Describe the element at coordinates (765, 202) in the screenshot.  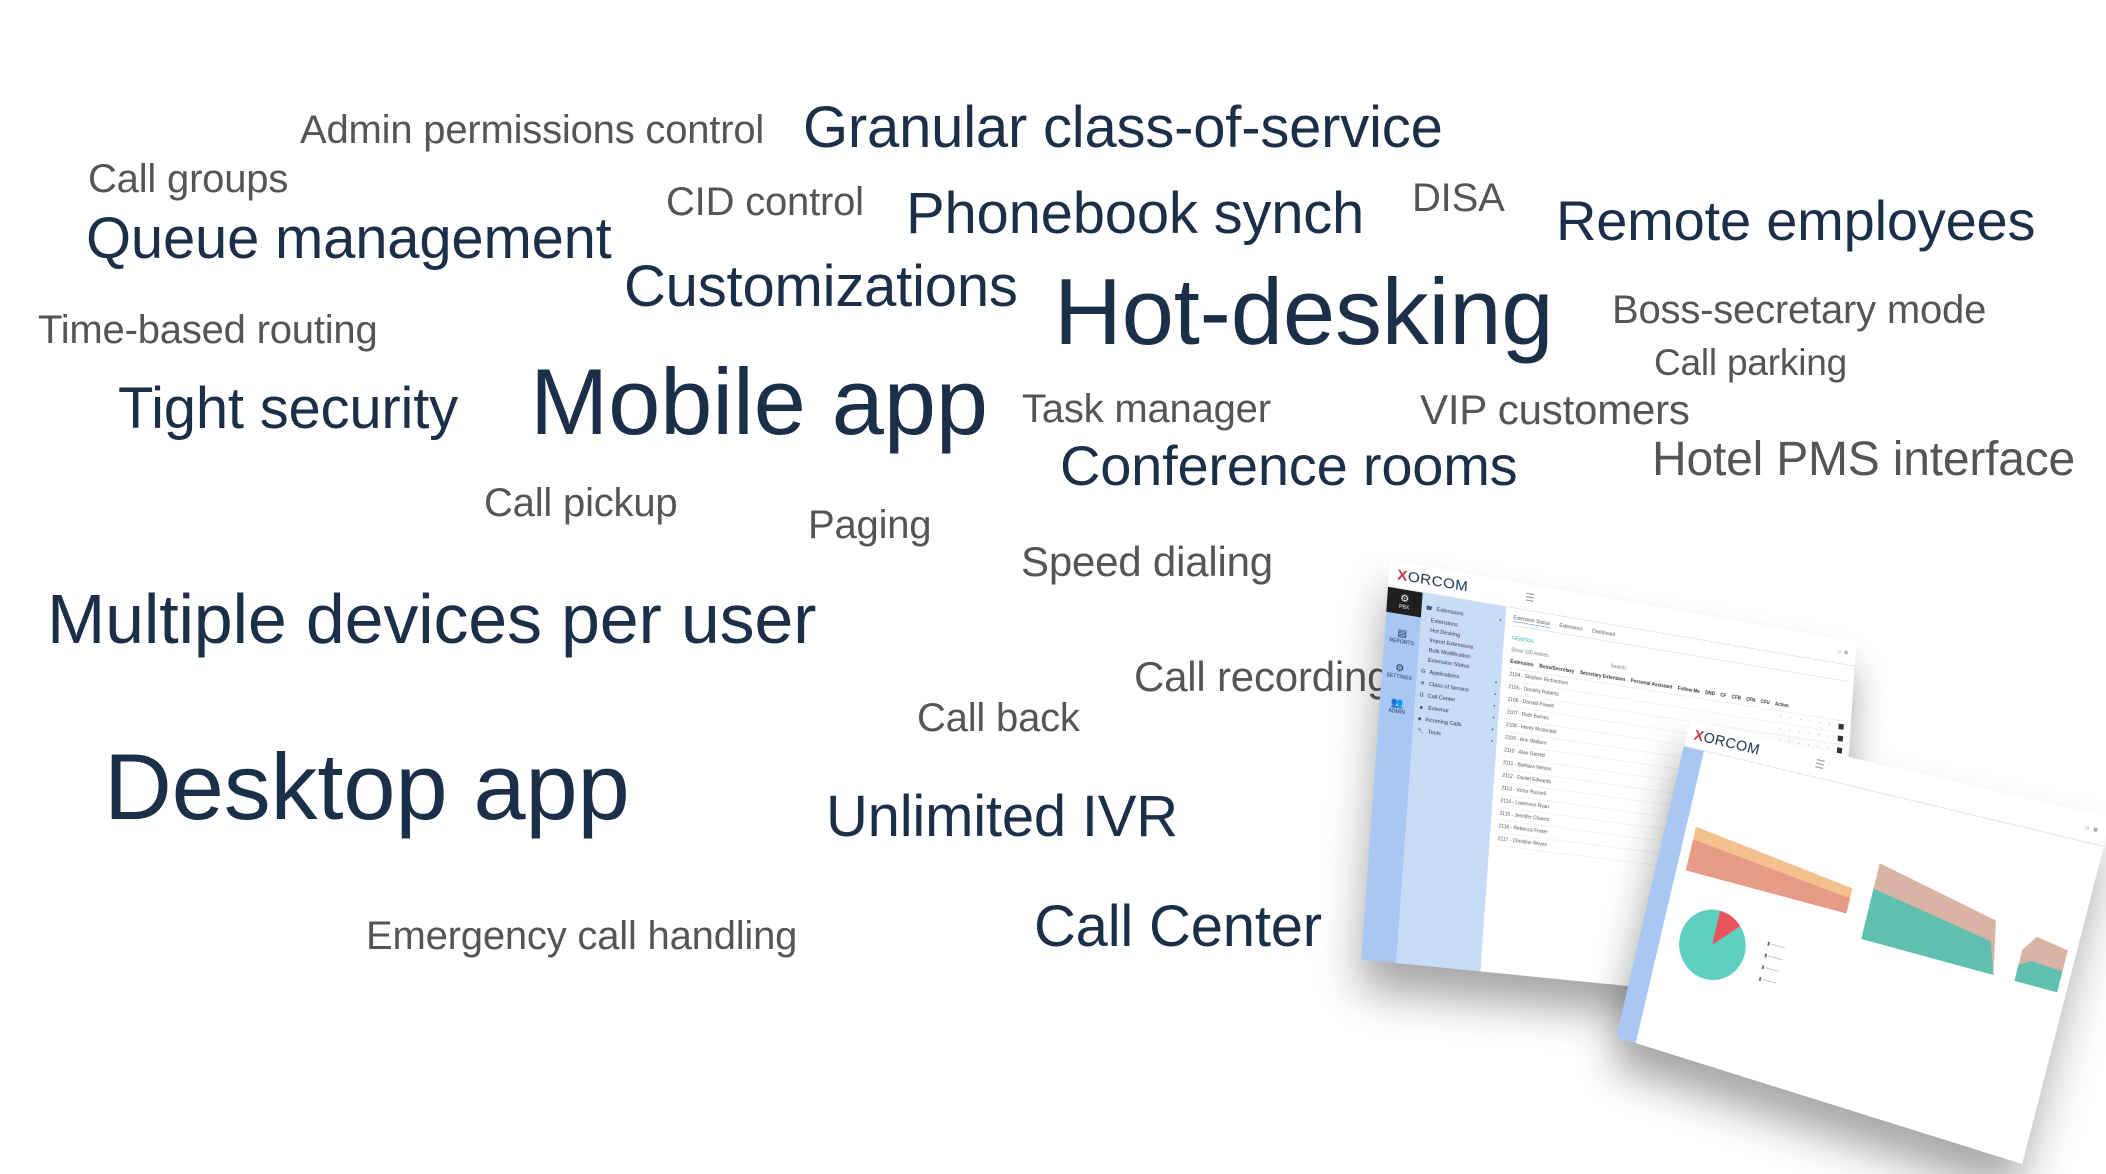
I see `word-cid-control: CID control` at that location.